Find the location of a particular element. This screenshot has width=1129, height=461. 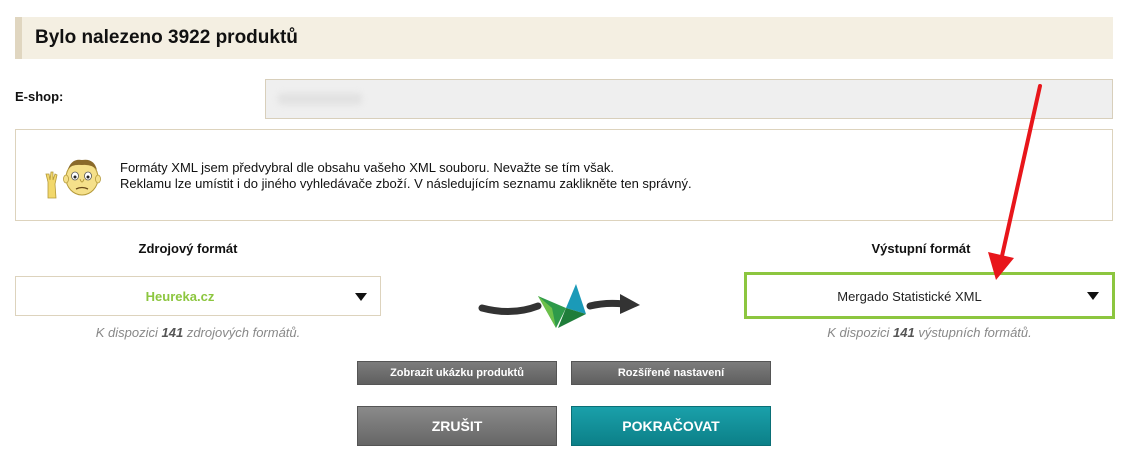

output-available-count: K dispozici 141 výstupních formátů. is located at coordinates (929, 332).